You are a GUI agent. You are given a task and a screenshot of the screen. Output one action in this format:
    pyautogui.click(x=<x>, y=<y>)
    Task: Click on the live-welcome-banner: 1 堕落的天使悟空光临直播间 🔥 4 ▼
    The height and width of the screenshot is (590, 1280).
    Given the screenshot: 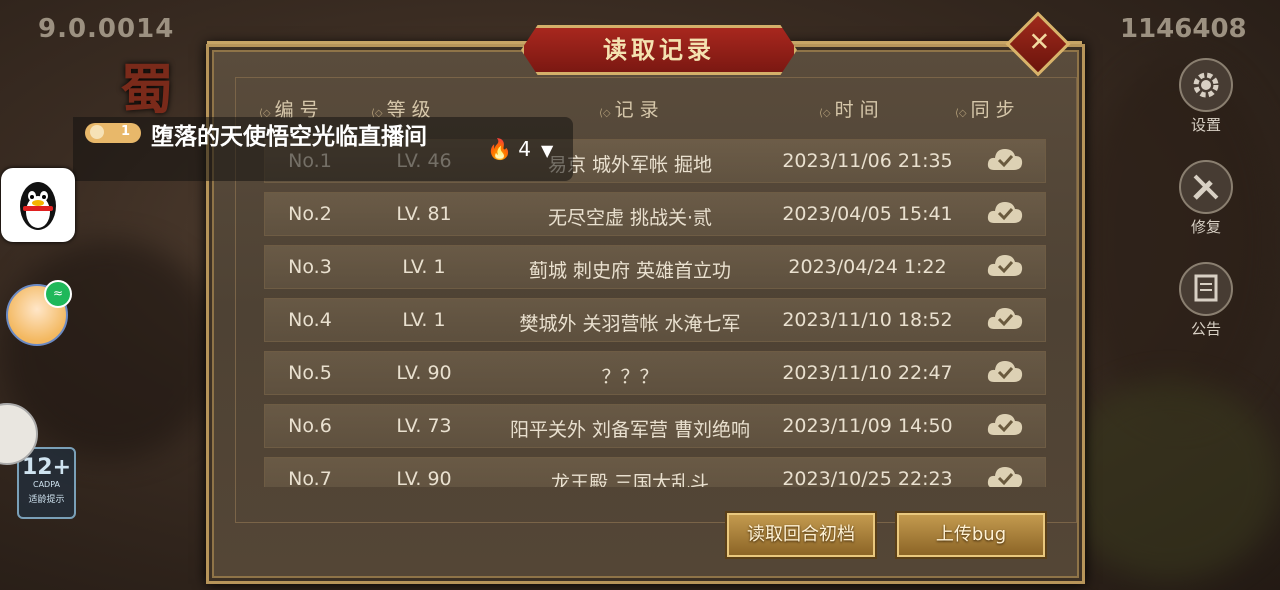 What is the action you would take?
    pyautogui.click(x=323, y=149)
    